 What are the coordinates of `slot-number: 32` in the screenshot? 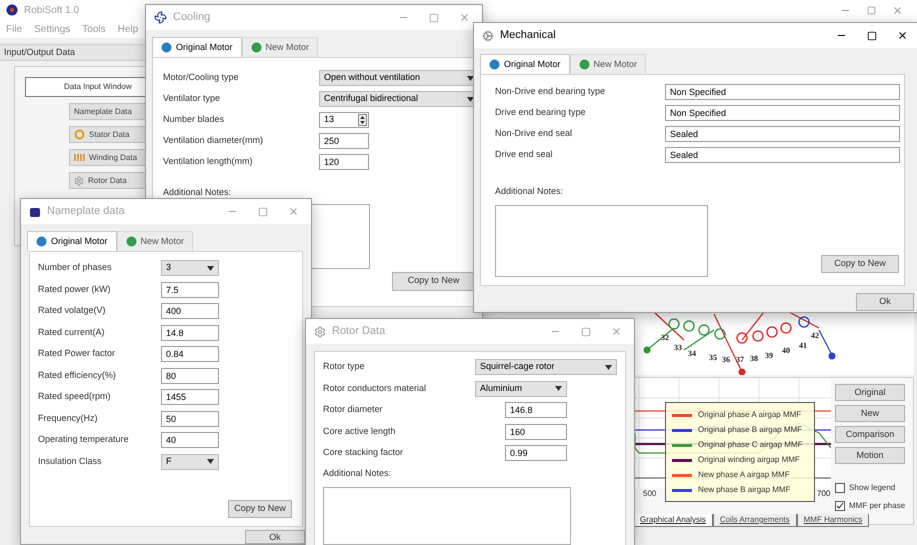 It's located at (665, 337).